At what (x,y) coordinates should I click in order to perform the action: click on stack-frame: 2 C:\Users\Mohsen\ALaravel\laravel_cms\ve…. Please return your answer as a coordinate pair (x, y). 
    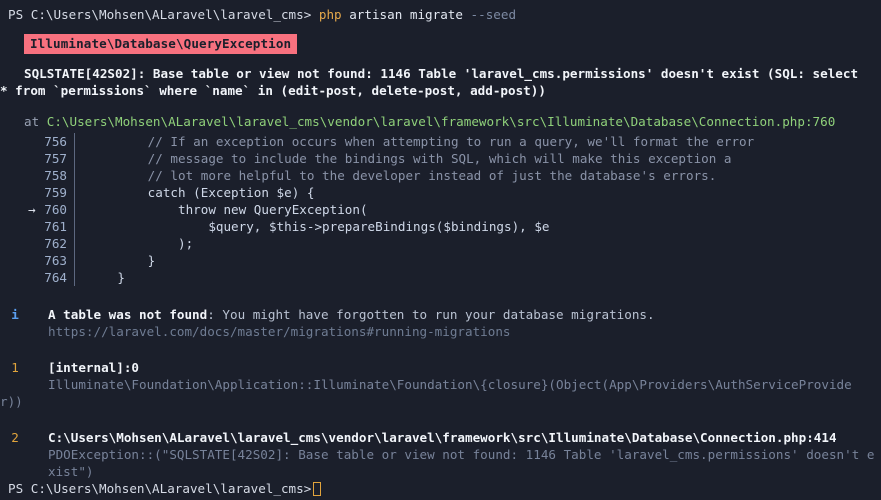
    Looking at the image, I should click on (440, 454).